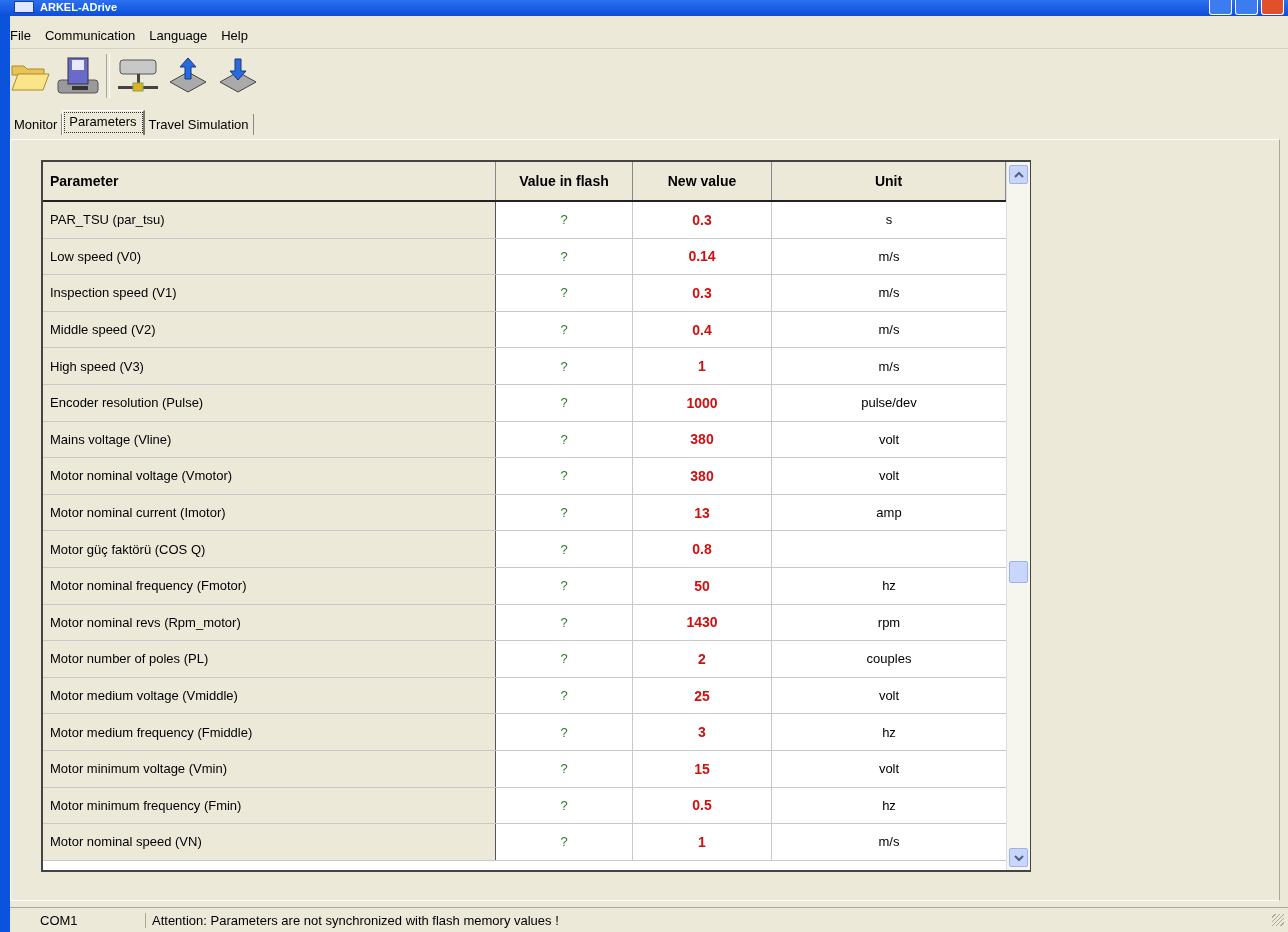 The image size is (1288, 932). I want to click on chevron-down-icon, so click(1018, 857).